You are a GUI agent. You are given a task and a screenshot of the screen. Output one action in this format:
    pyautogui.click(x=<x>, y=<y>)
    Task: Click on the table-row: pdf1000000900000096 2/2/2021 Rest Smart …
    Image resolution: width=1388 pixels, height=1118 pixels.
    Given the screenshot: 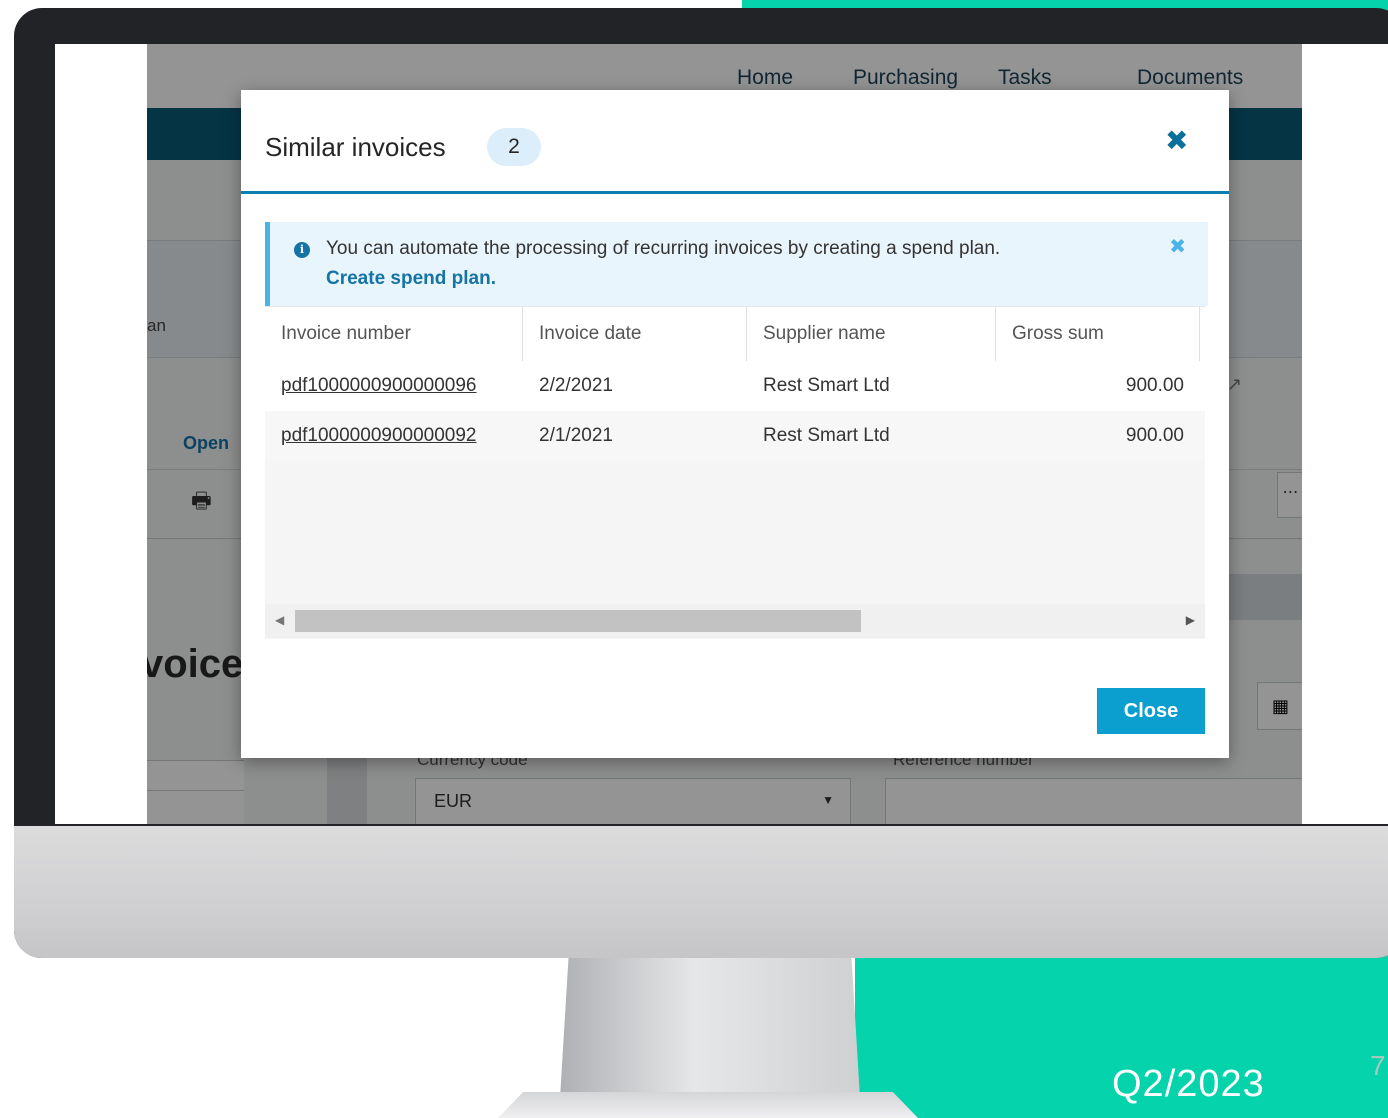 What is the action you would take?
    pyautogui.click(x=735, y=386)
    